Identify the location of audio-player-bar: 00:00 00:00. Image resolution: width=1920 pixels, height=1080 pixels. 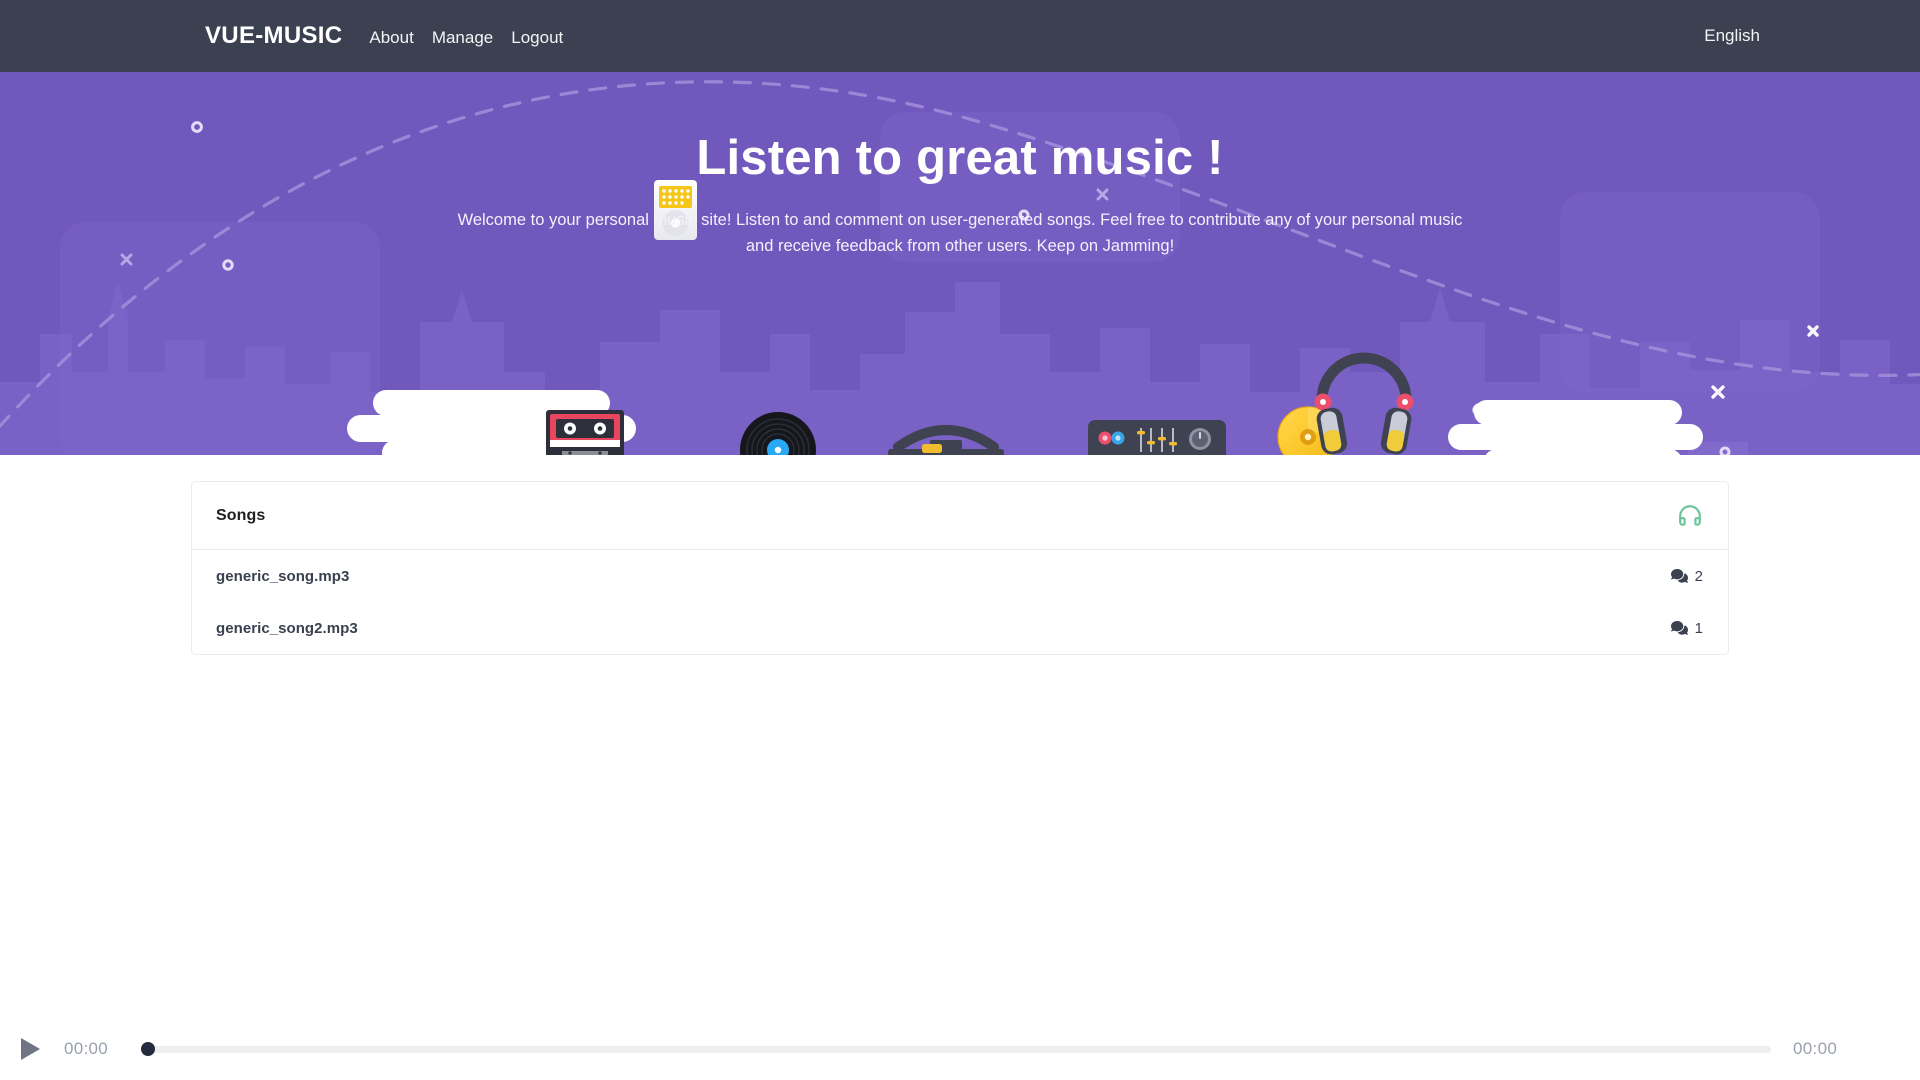
(960, 1049).